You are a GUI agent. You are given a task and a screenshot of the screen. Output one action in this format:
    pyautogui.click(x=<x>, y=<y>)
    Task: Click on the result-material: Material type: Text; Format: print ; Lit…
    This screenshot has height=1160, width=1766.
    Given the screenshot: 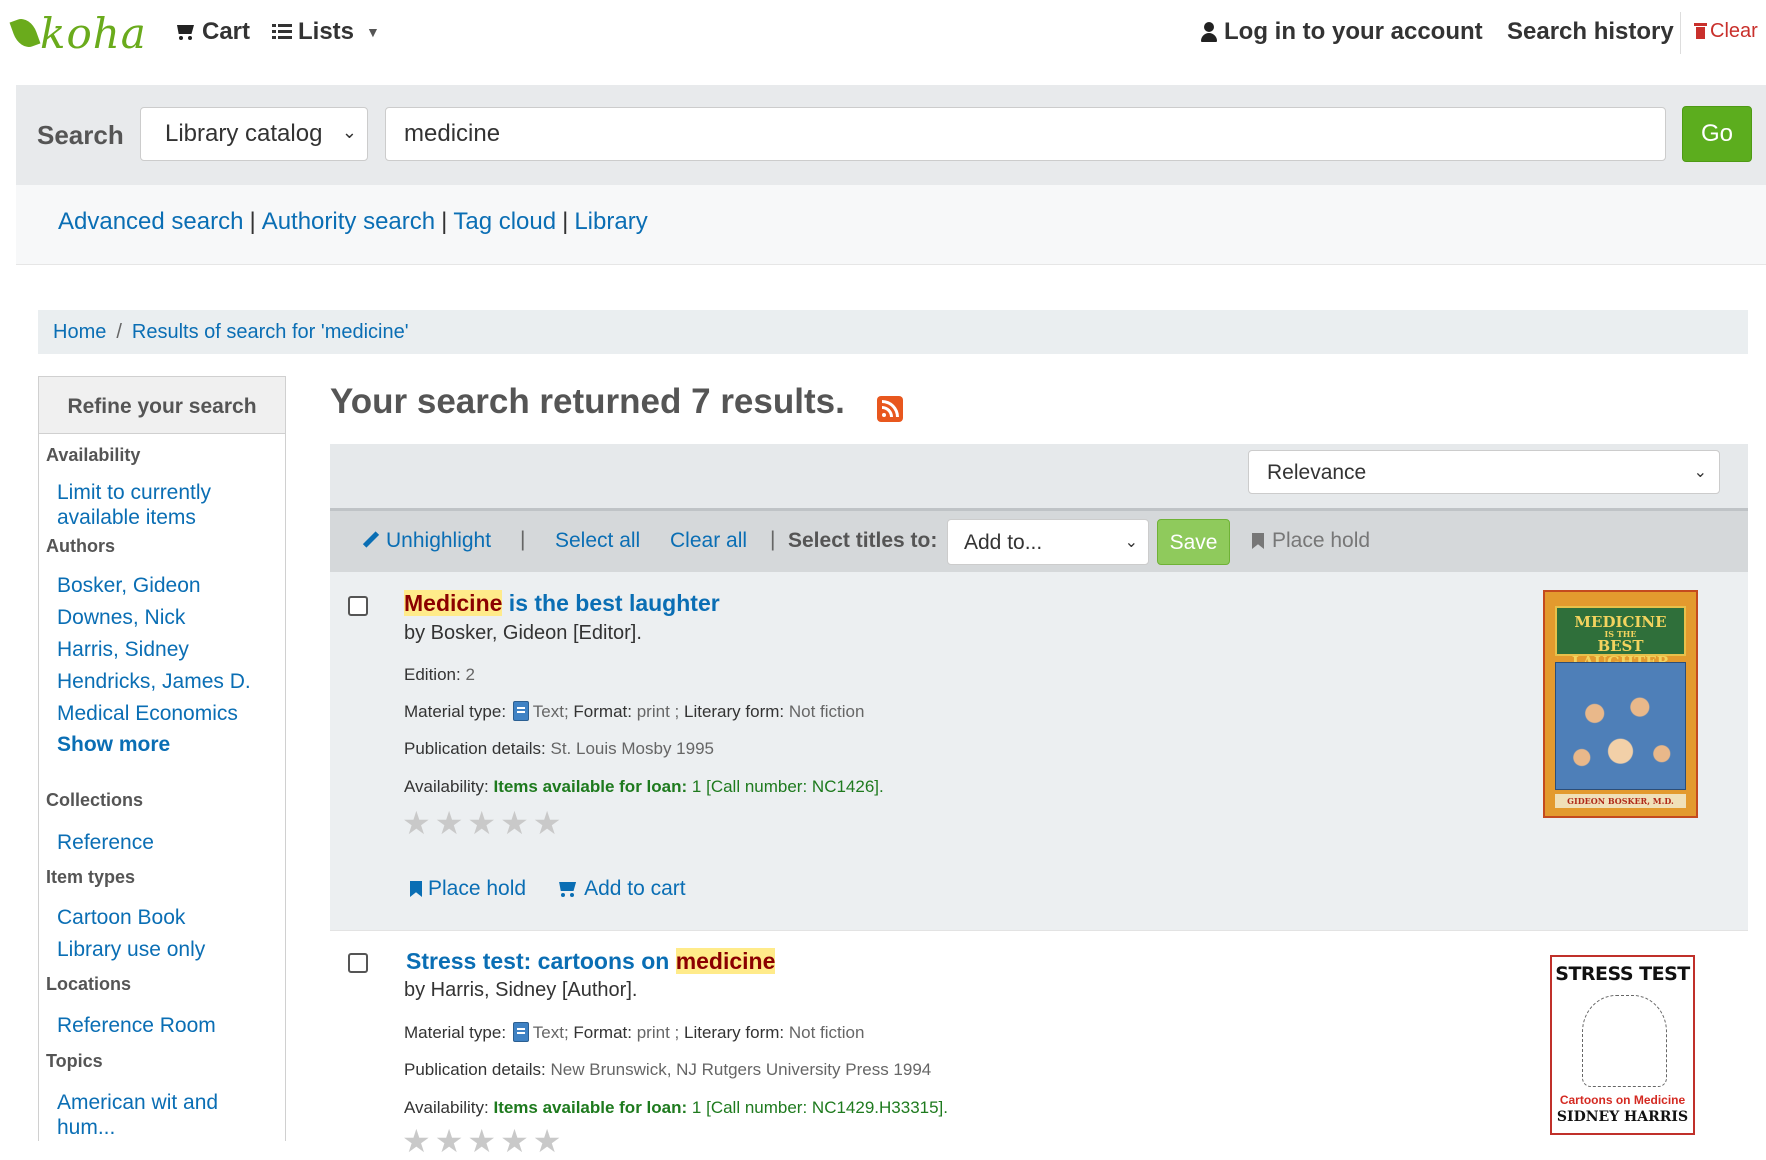 What is the action you would take?
    pyautogui.click(x=634, y=711)
    